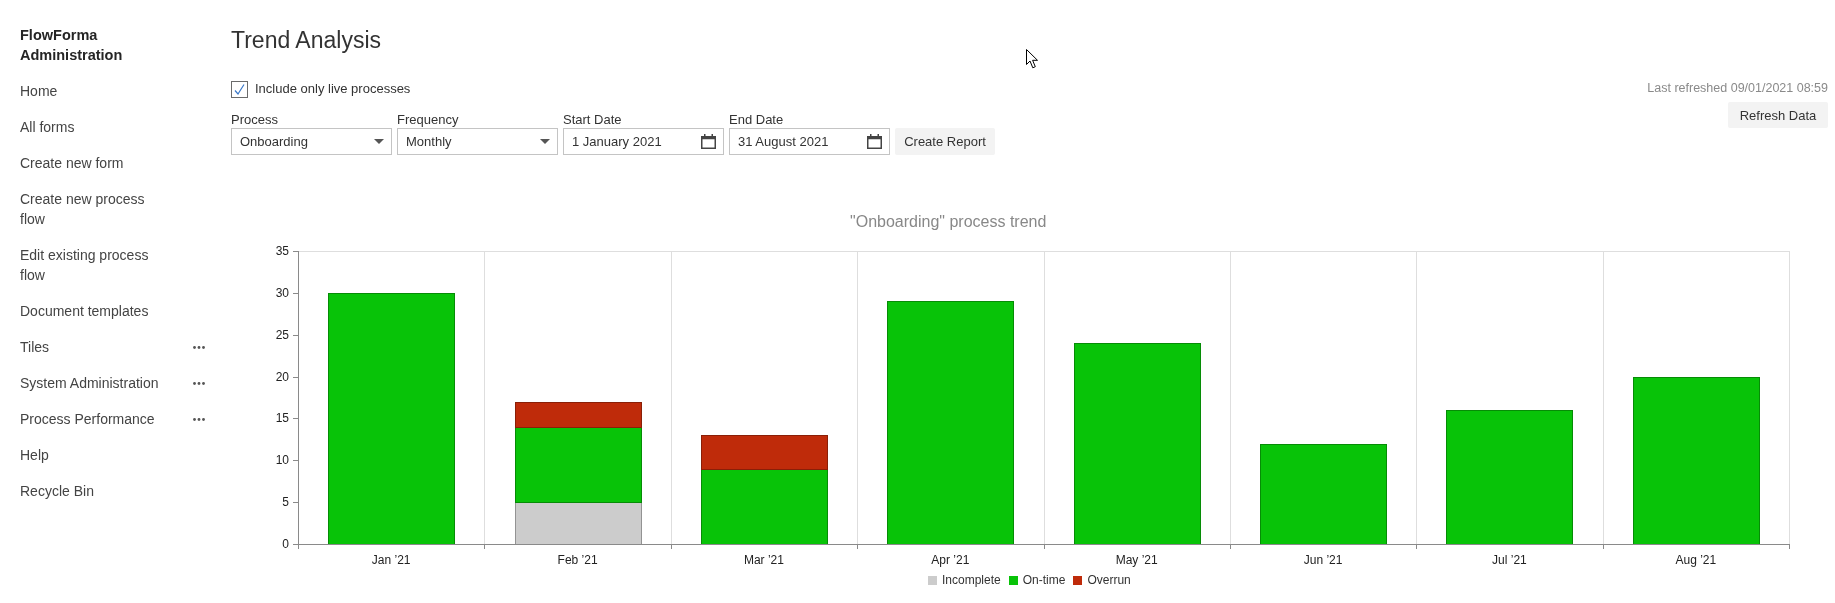  Describe the element at coordinates (1136, 560) in the screenshot. I see `x-tick-label: May ’21` at that location.